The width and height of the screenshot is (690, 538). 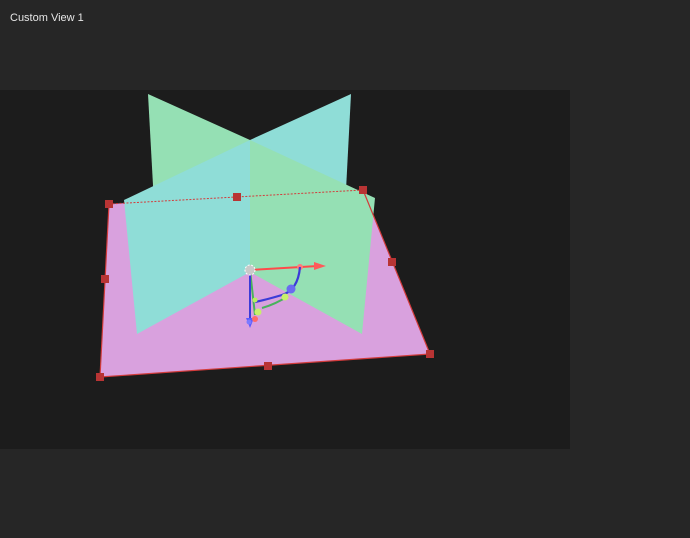 What do you see at coordinates (255, 319) in the screenshot?
I see `gizmo-small-dot-red` at bounding box center [255, 319].